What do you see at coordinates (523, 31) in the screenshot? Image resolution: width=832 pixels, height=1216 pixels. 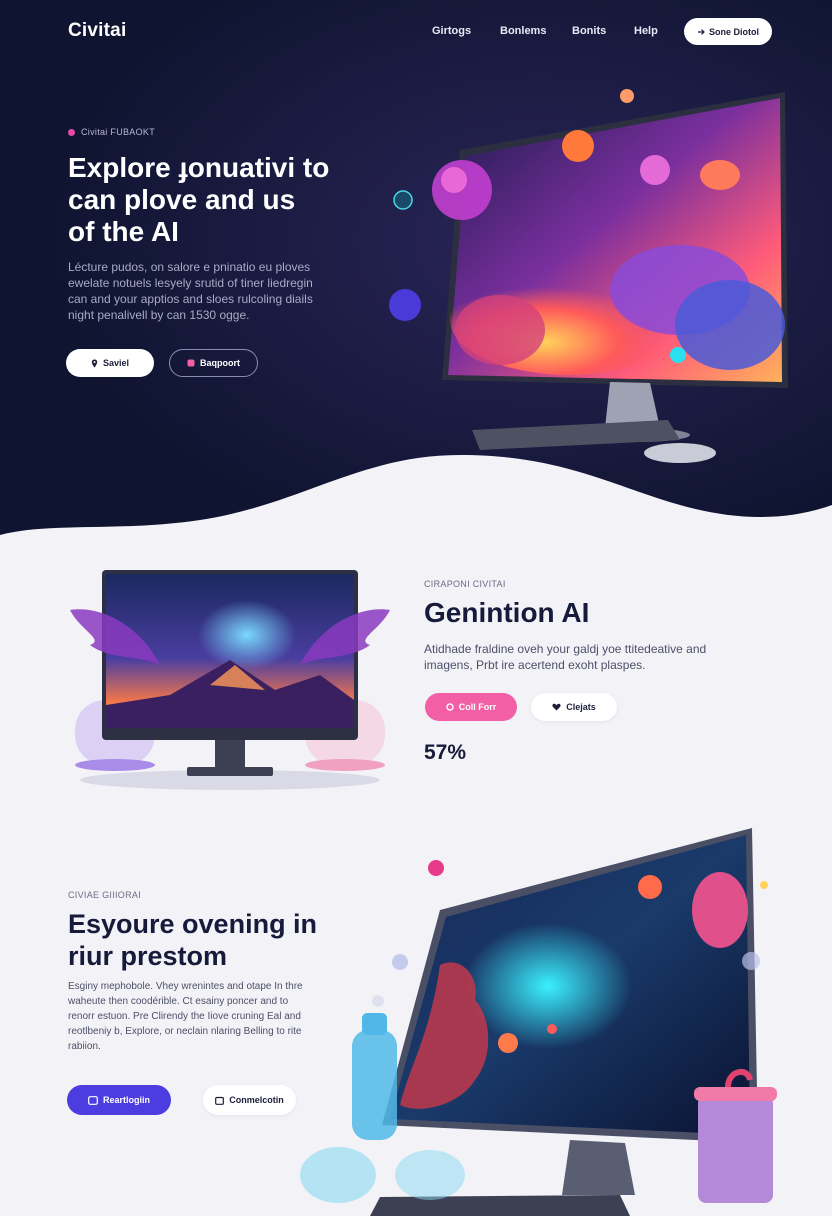 I see `nav-link-bonlems: Bonlems` at bounding box center [523, 31].